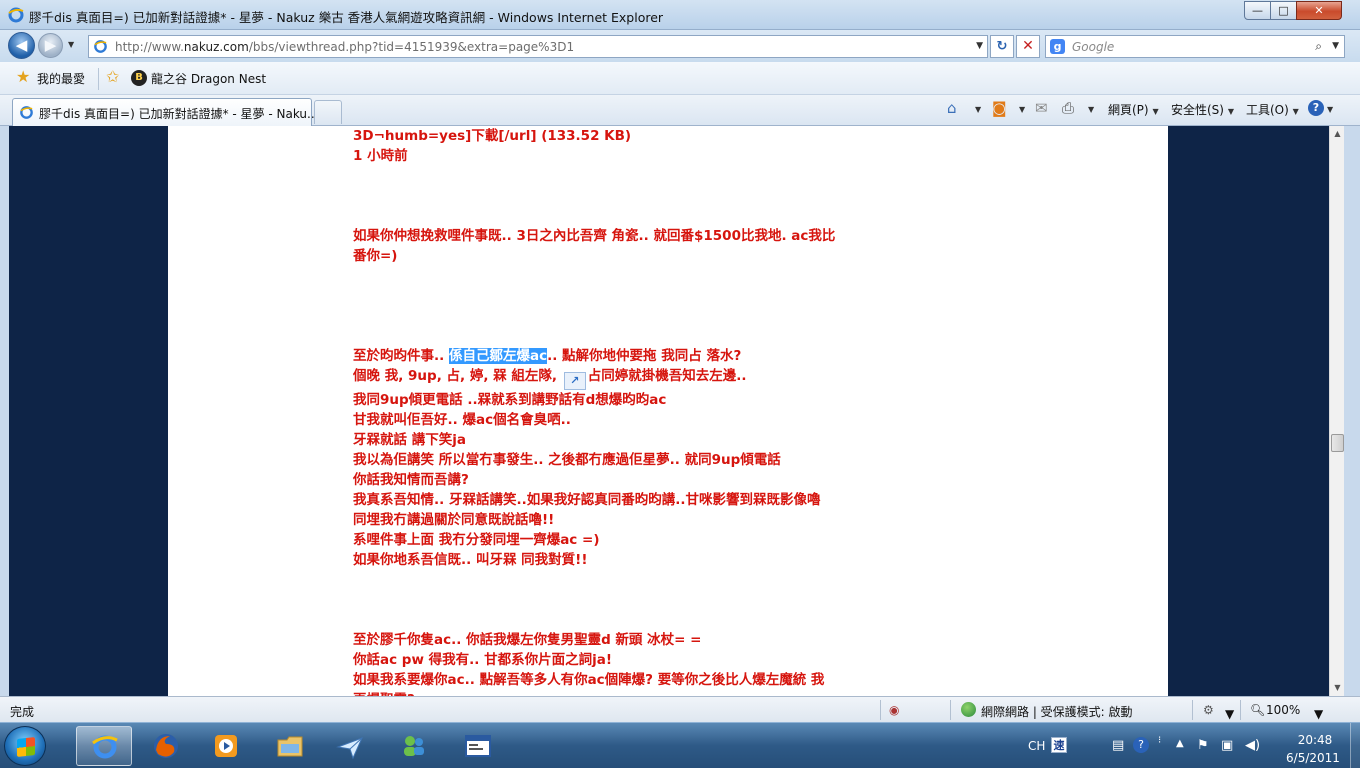  What do you see at coordinates (1257, 10) in the screenshot?
I see `minimize-button: —` at bounding box center [1257, 10].